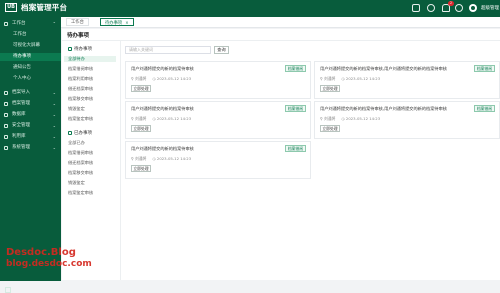  What do you see at coordinates (473, 8) in the screenshot?
I see `avatar` at bounding box center [473, 8].